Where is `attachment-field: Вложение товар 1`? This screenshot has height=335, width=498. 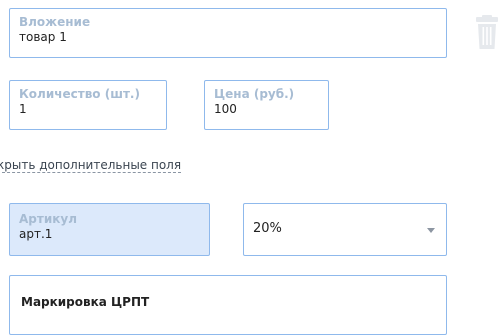
attachment-field: Вложение товар 1 is located at coordinates (228, 33).